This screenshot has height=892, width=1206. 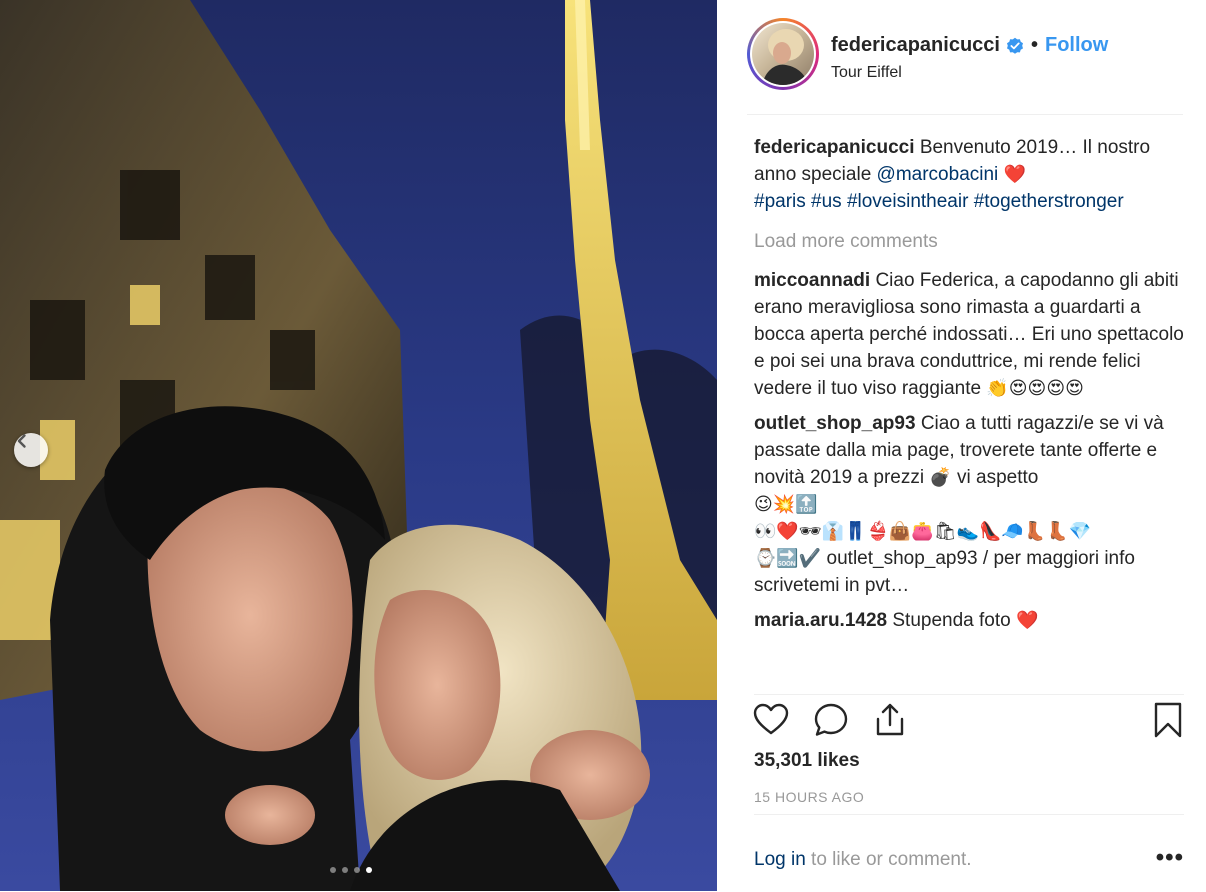 What do you see at coordinates (907, 201) in the screenshot?
I see `hashtag-link: #loveisintheair` at bounding box center [907, 201].